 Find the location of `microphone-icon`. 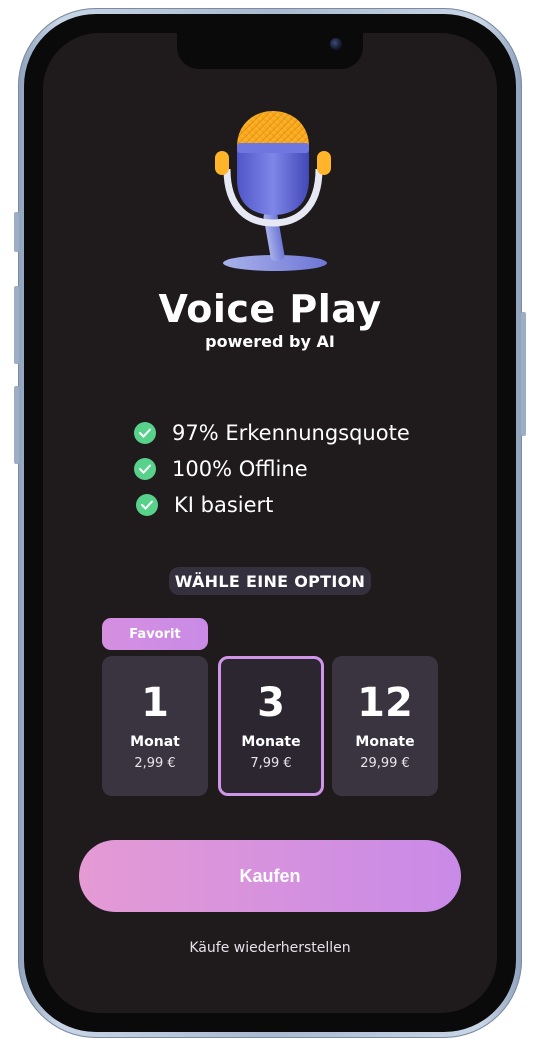

microphone-icon is located at coordinates (273, 191).